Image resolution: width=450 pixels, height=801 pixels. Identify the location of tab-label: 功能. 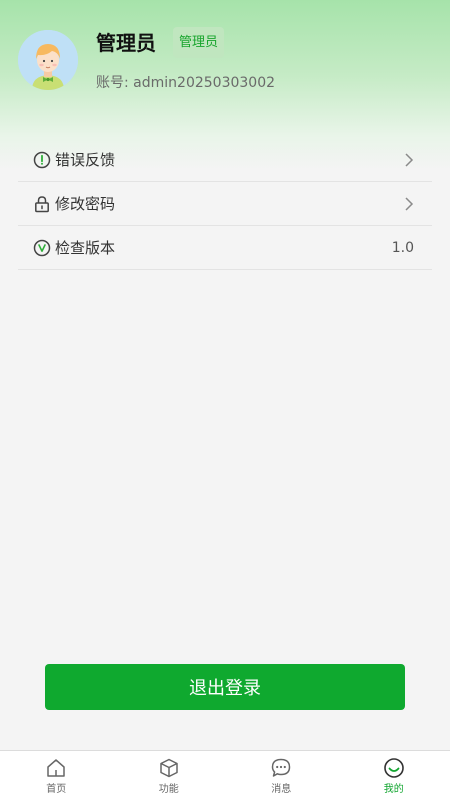
(169, 790).